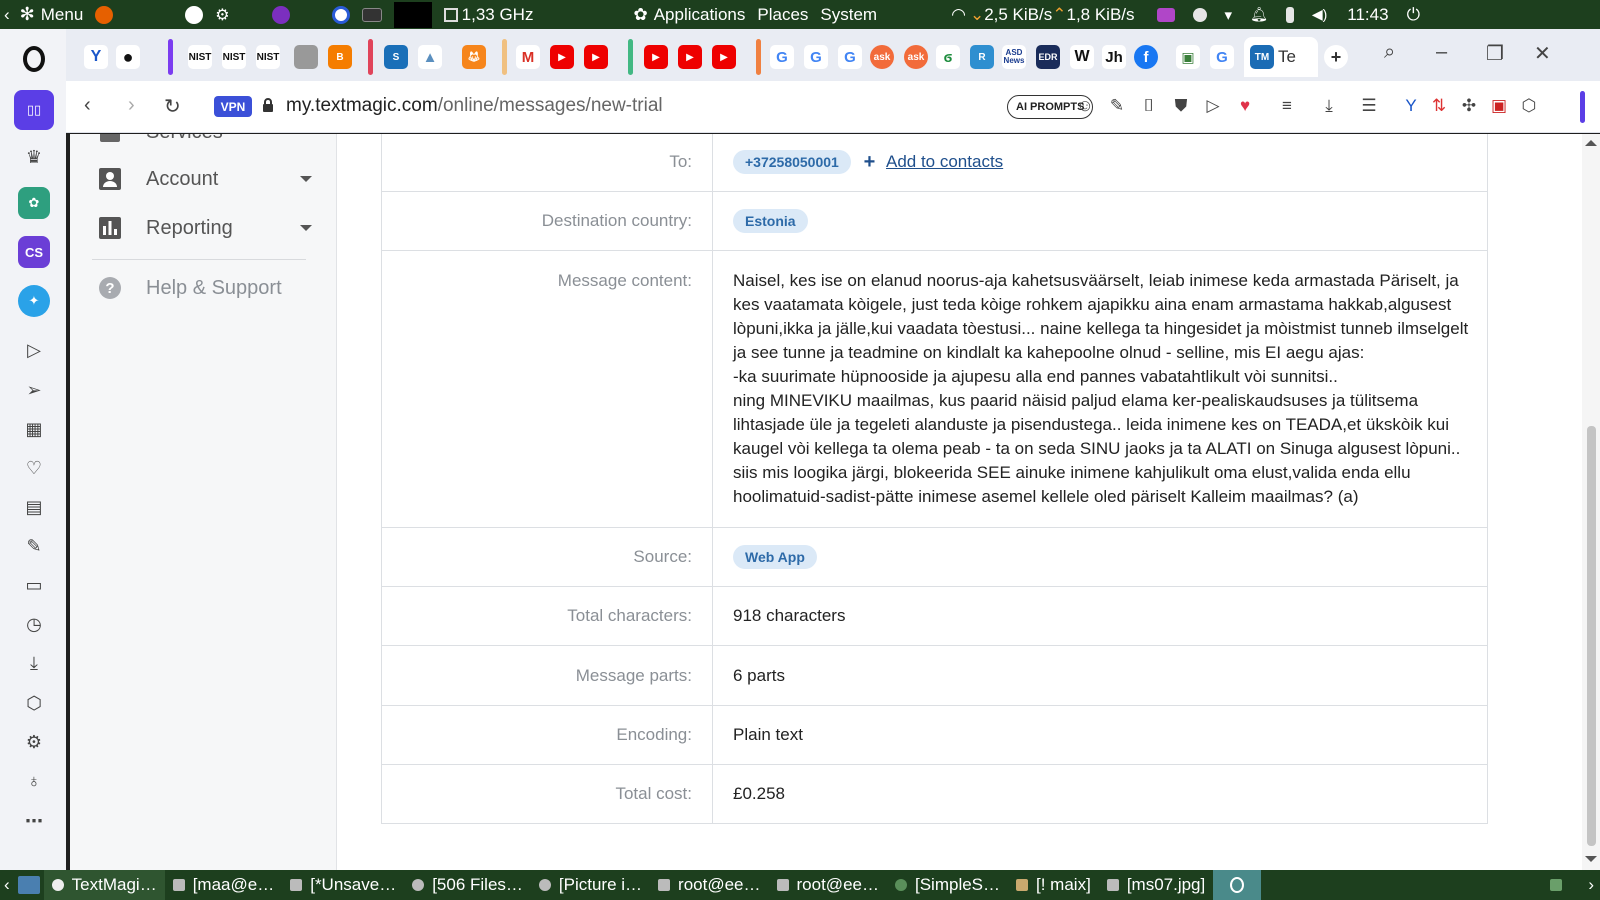  I want to click on emoji-icon: ☺, so click(1085, 106).